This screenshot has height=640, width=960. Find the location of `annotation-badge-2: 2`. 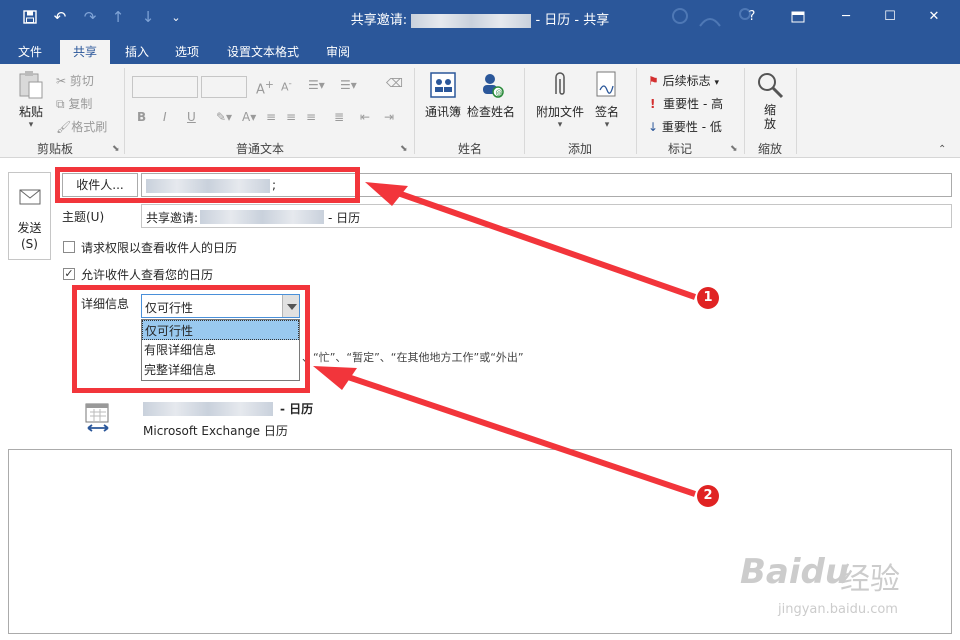

annotation-badge-2: 2 is located at coordinates (708, 496).